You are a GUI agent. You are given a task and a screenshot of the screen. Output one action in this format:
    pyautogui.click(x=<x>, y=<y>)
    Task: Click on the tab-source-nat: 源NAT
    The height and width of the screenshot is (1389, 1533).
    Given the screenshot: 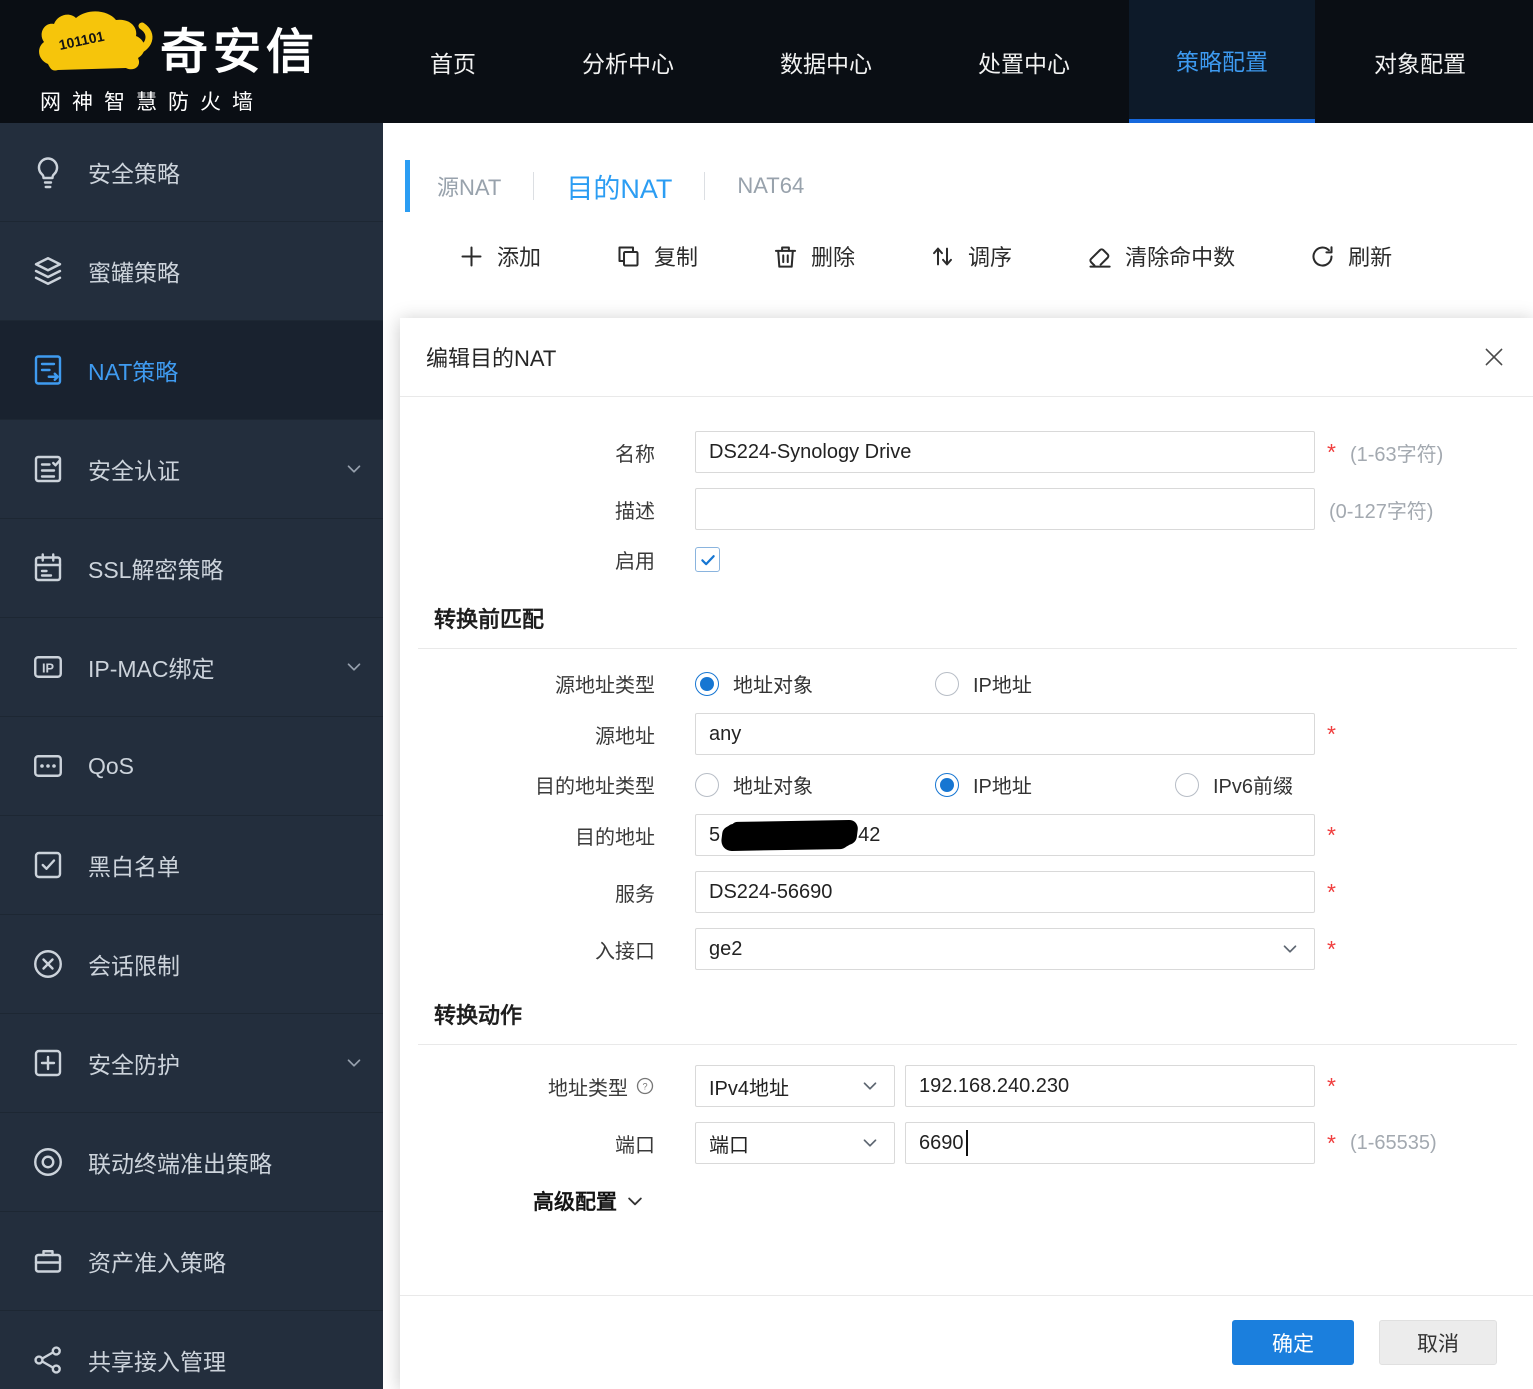 What is the action you would take?
    pyautogui.click(x=485, y=186)
    